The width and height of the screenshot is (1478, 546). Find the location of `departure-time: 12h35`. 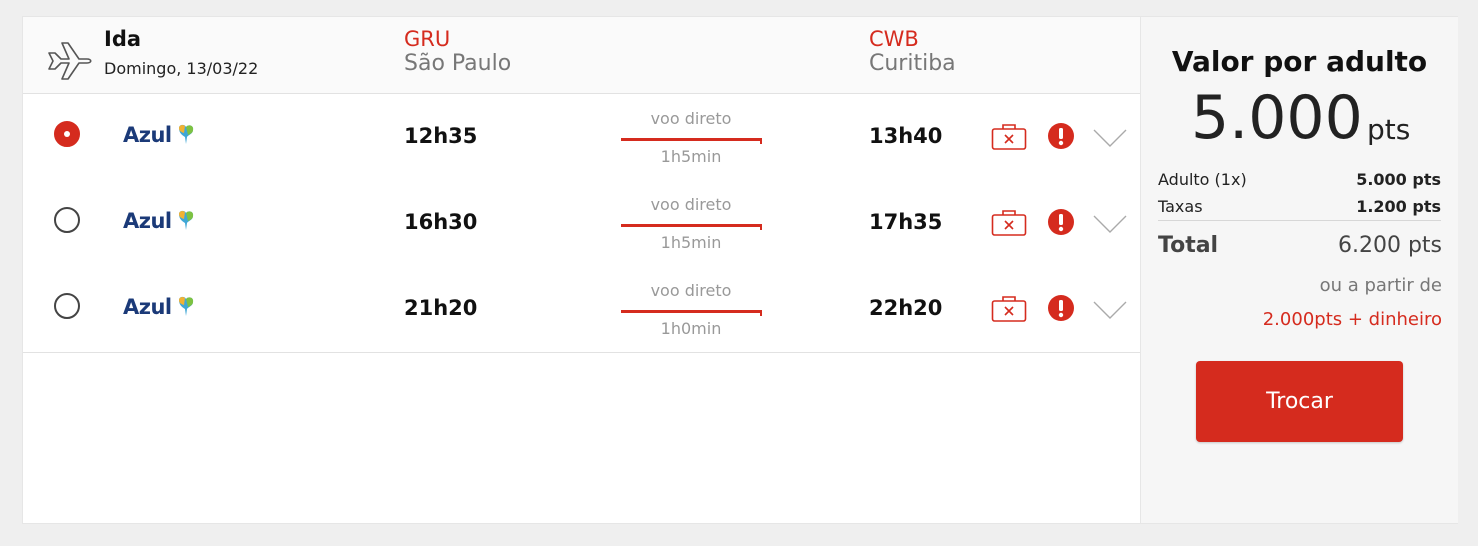

departure-time: 12h35 is located at coordinates (441, 136).